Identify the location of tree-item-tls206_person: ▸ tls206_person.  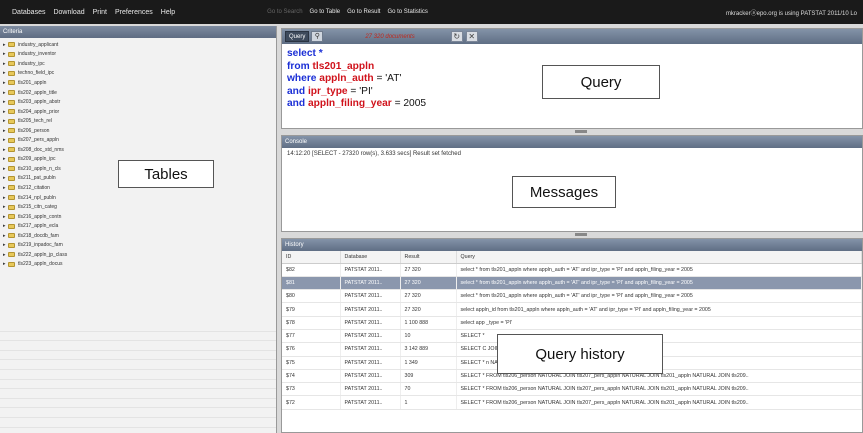
(138, 131).